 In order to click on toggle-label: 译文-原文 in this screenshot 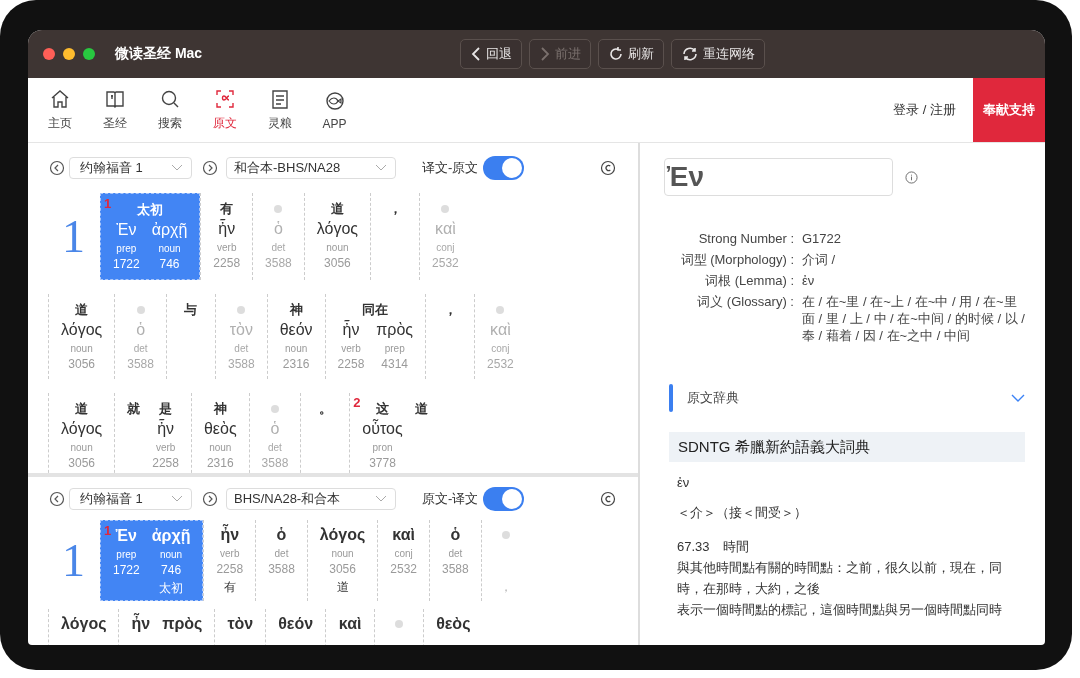, I will do `click(450, 168)`.